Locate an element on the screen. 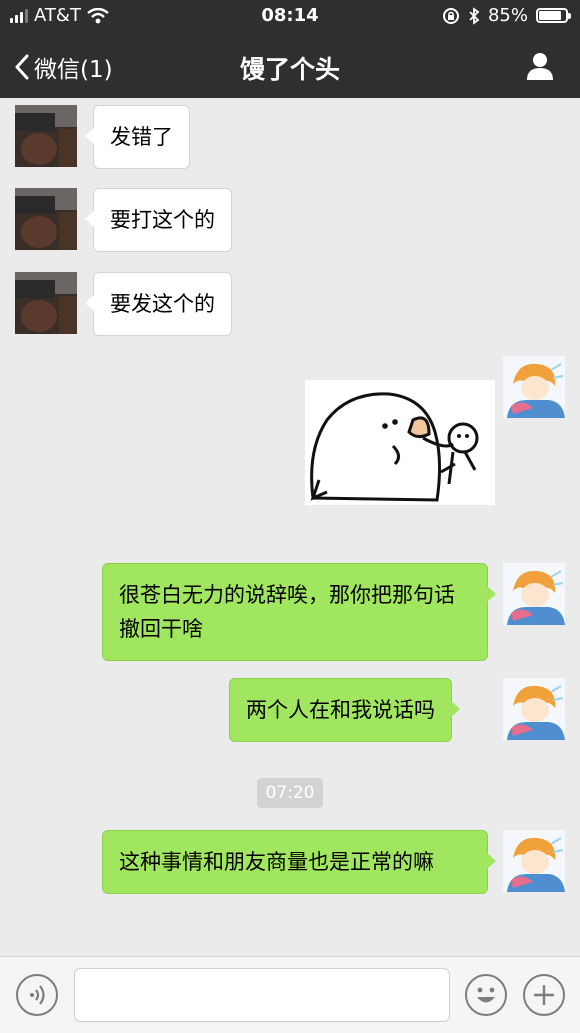 This screenshot has height=1033, width=580. battery-icon is located at coordinates (553, 15).